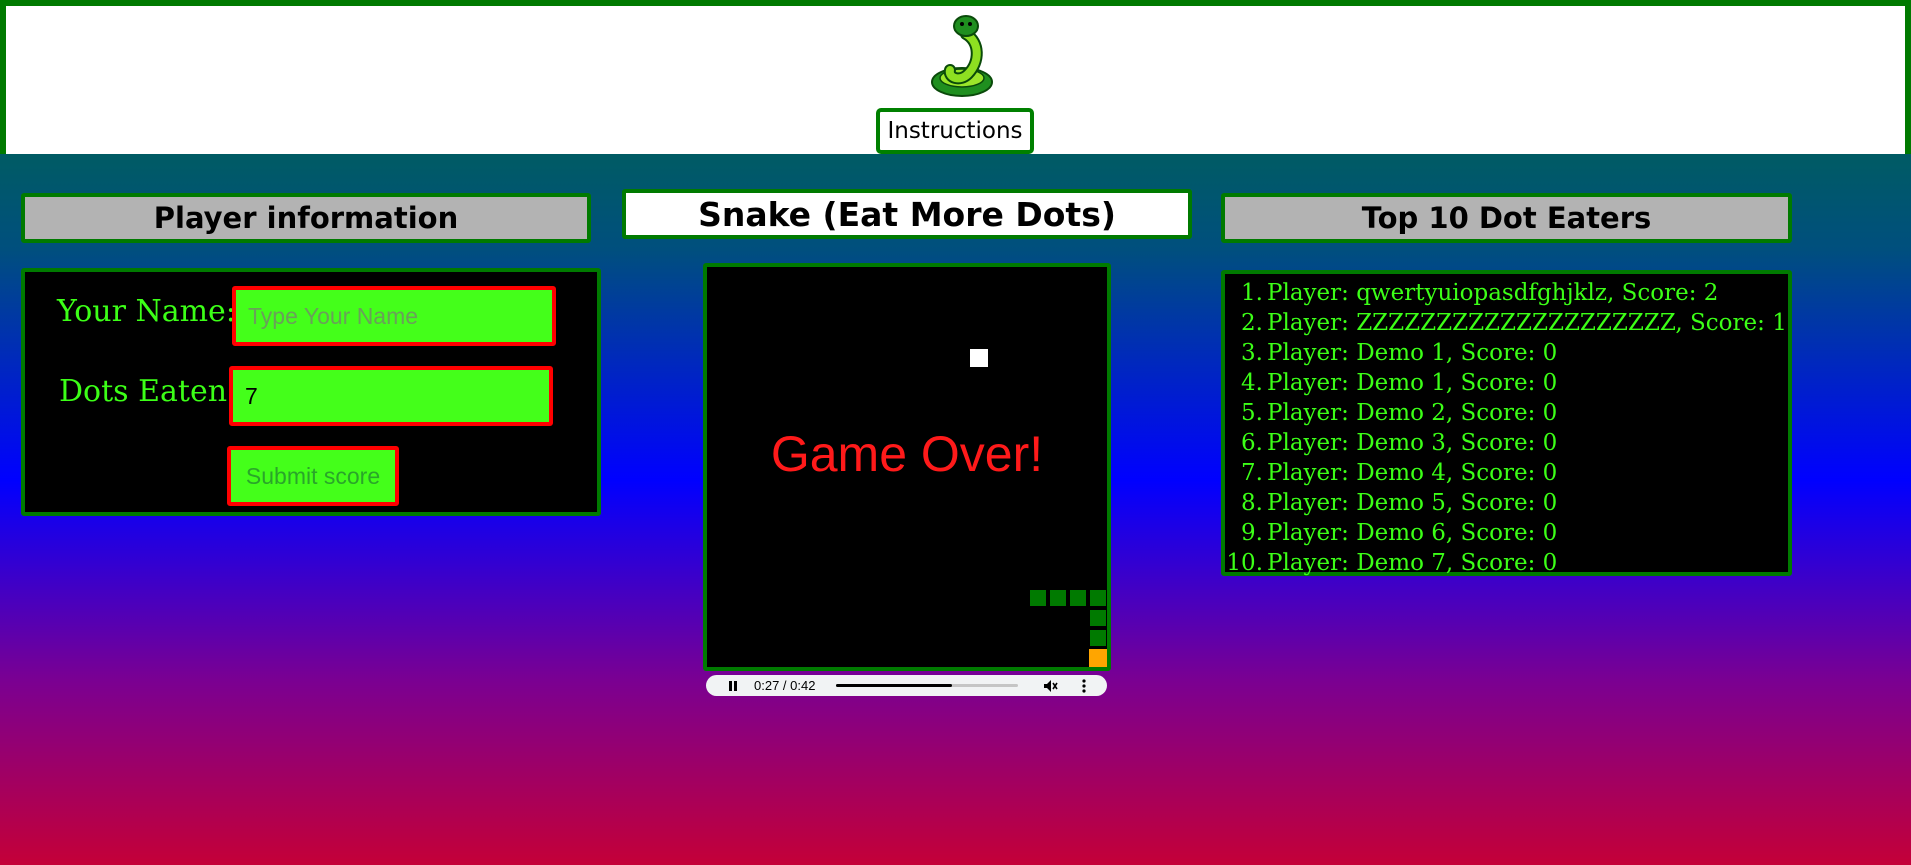 The height and width of the screenshot is (865, 1911). I want to click on score-entry: 4. Player: Demo 1, Score: 0, so click(1506, 383).